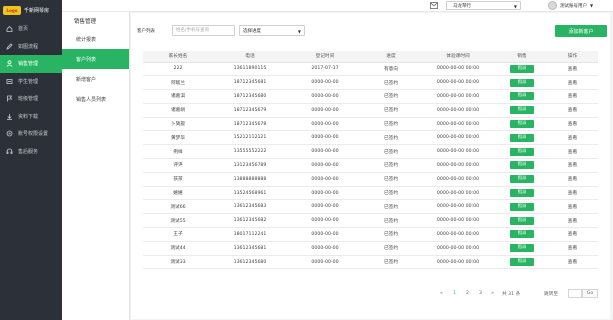 The image size is (613, 320). Describe the element at coordinates (480, 293) in the screenshot. I see `page-3-button: 3` at that location.